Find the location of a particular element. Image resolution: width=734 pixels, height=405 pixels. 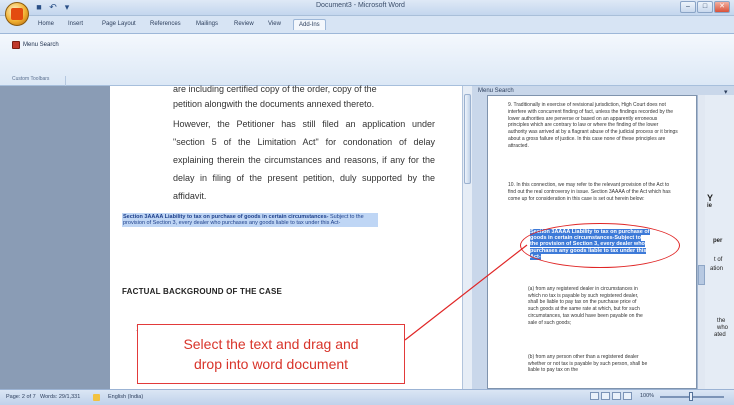

proofing-icon is located at coordinates (96, 397).